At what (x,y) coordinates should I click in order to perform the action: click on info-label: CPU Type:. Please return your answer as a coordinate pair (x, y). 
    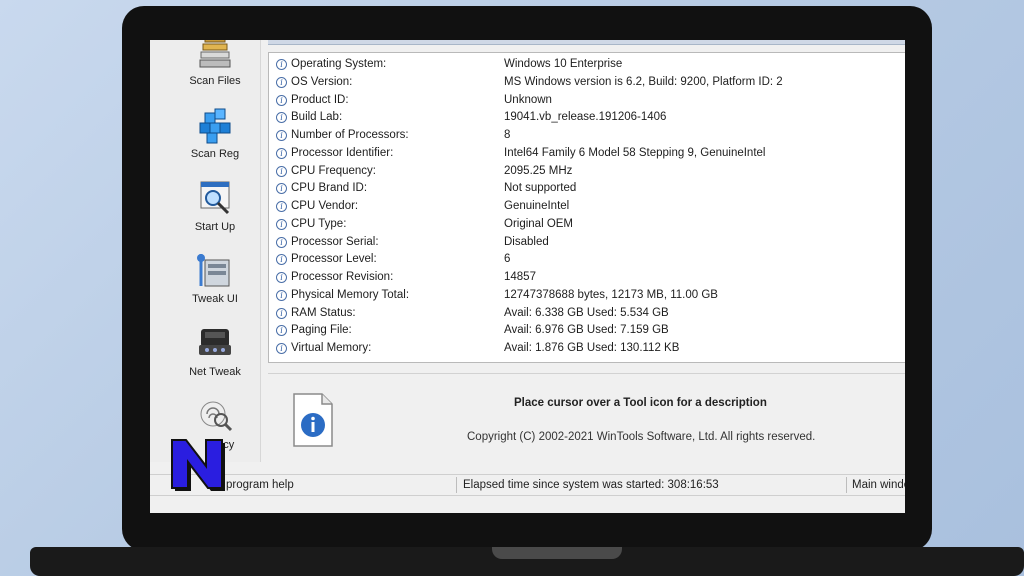
    Looking at the image, I should click on (319, 223).